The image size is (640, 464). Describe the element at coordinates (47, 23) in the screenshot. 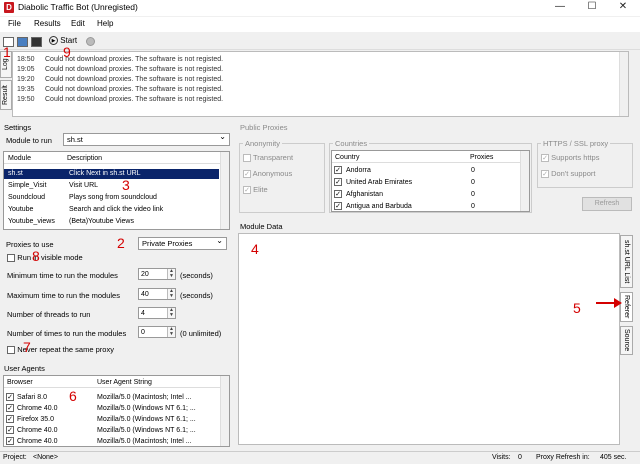

I see `menu-results: Results` at that location.